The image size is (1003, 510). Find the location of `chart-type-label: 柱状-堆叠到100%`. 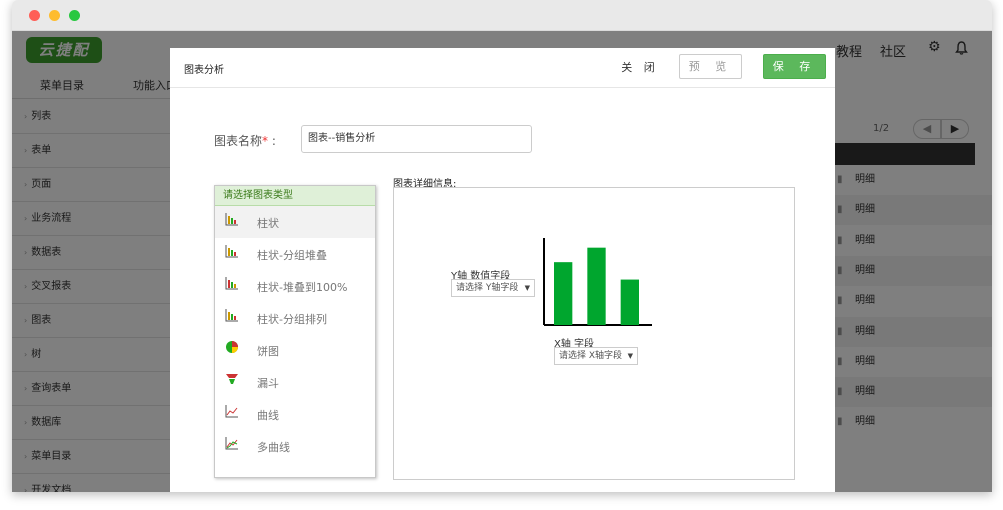

chart-type-label: 柱状-堆叠到100% is located at coordinates (302, 287).